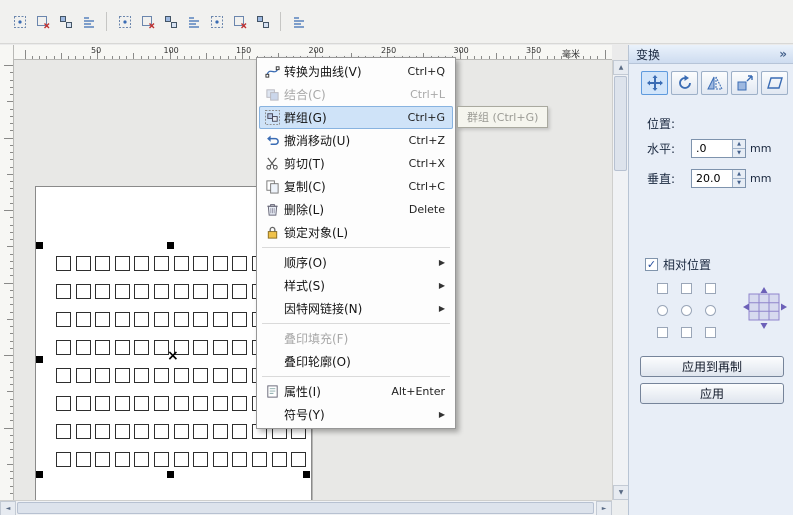 The width and height of the screenshot is (793, 515). I want to click on selection-center-marker: ×, so click(173, 356).